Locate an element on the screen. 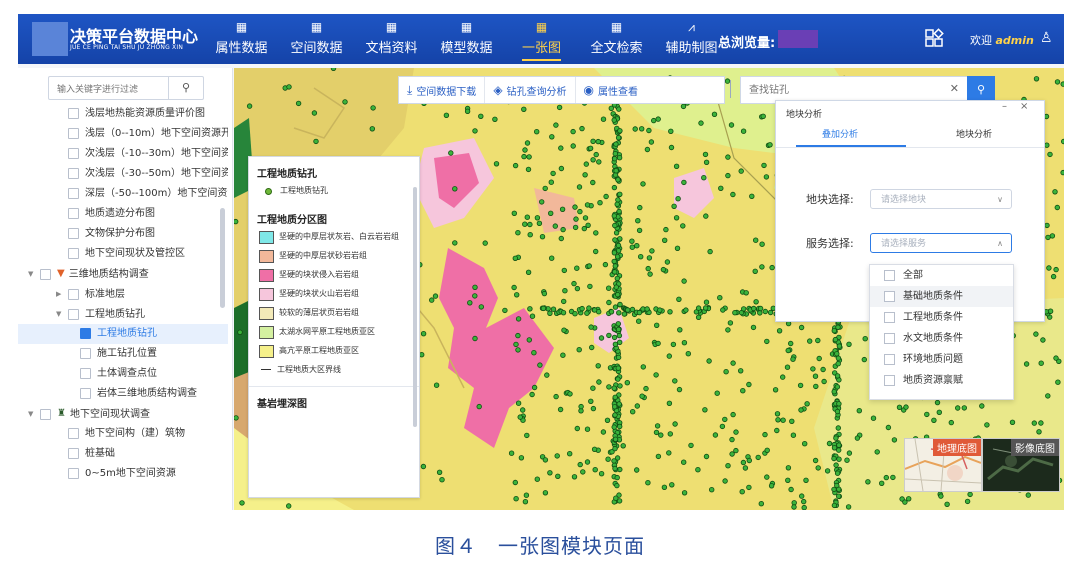  nav-attribute-data: ▦ 属性数据 is located at coordinates (241, 39).